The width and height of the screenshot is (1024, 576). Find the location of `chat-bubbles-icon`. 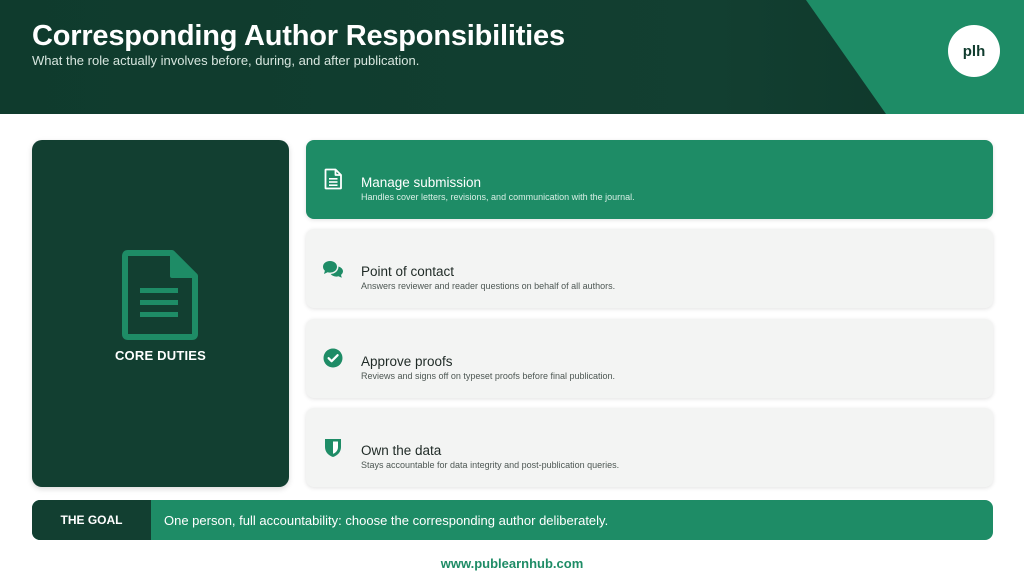

chat-bubbles-icon is located at coordinates (333, 269).